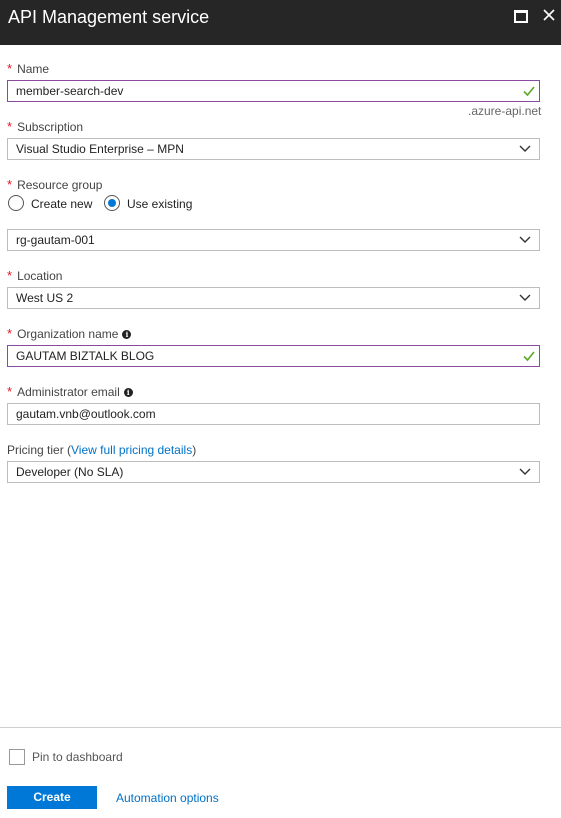  I want to click on name-value: member-search-dev, so click(70, 91).